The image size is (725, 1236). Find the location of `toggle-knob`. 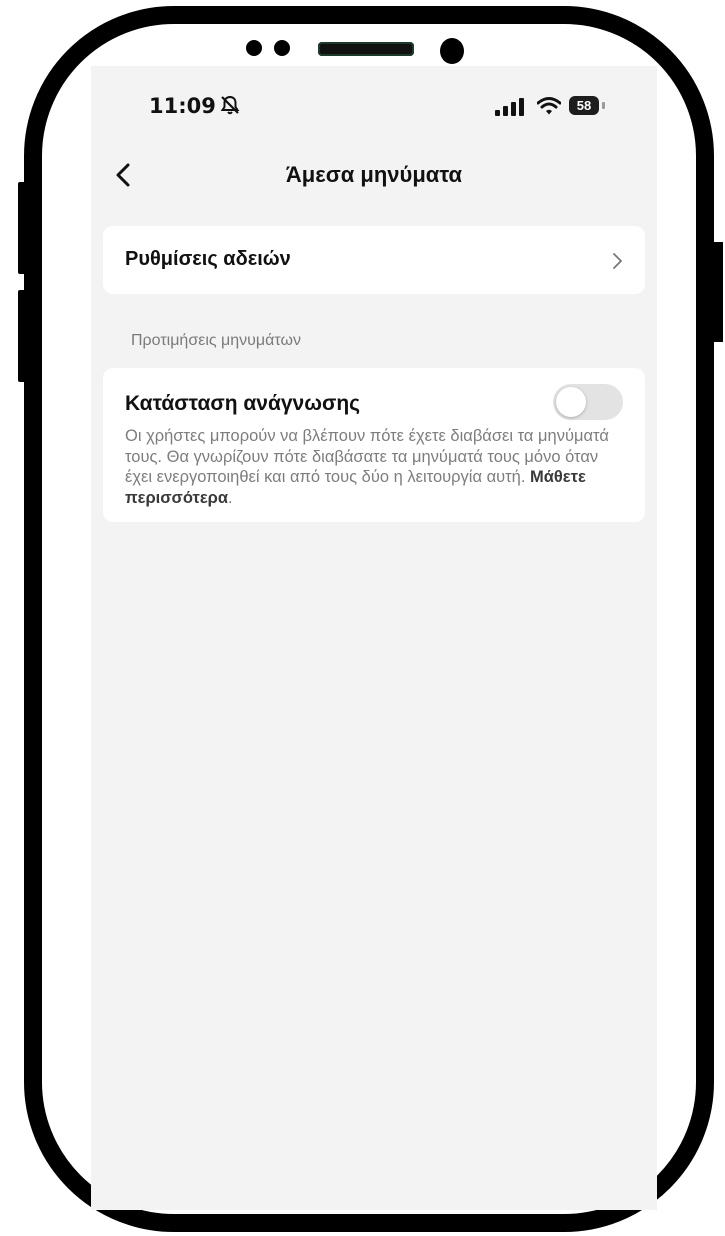

toggle-knob is located at coordinates (571, 402).